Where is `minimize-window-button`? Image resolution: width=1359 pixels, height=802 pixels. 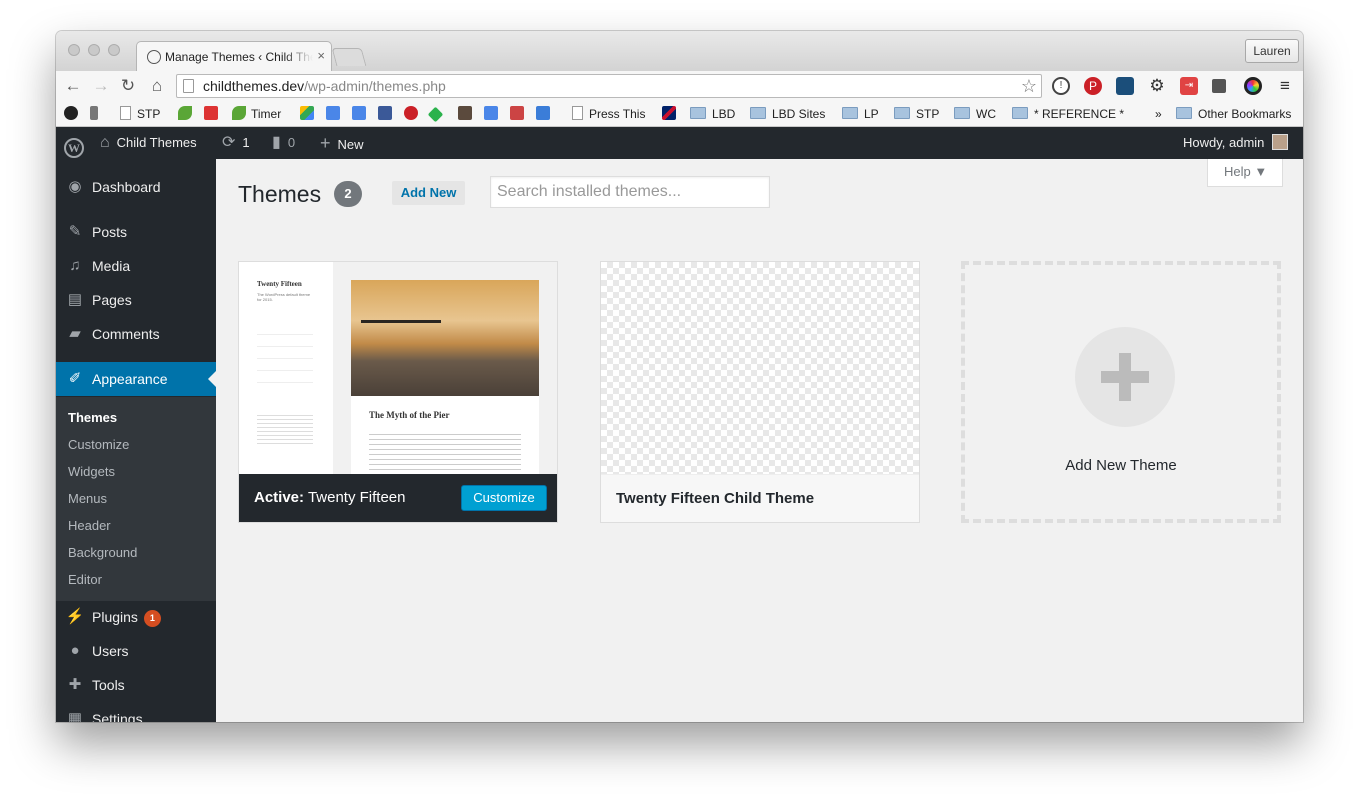 minimize-window-button is located at coordinates (94, 50).